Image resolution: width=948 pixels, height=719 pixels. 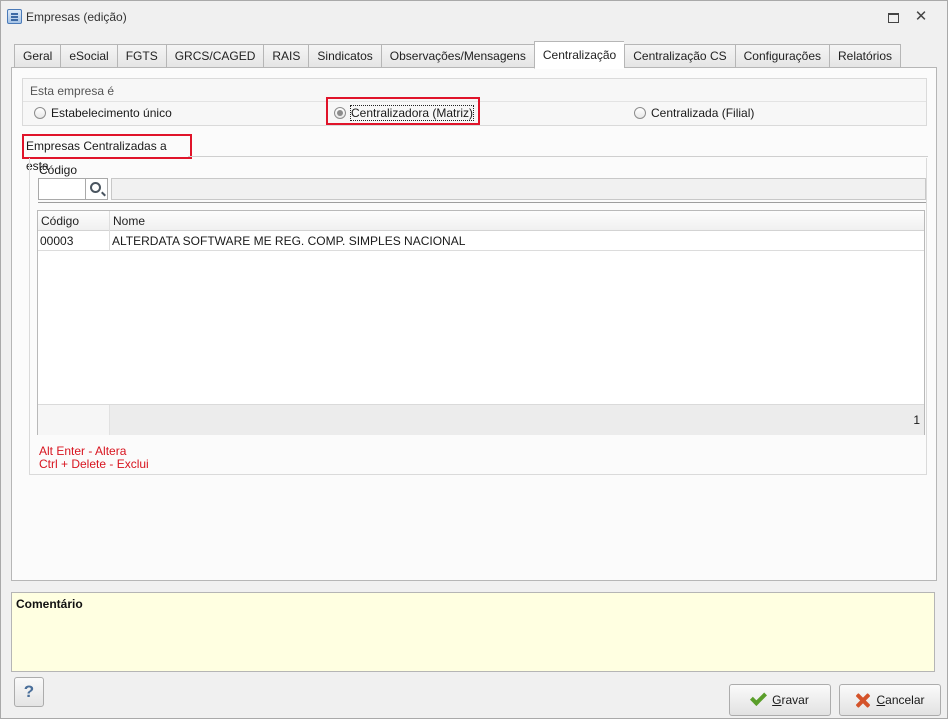 I want to click on nome-display-field, so click(x=518, y=189).